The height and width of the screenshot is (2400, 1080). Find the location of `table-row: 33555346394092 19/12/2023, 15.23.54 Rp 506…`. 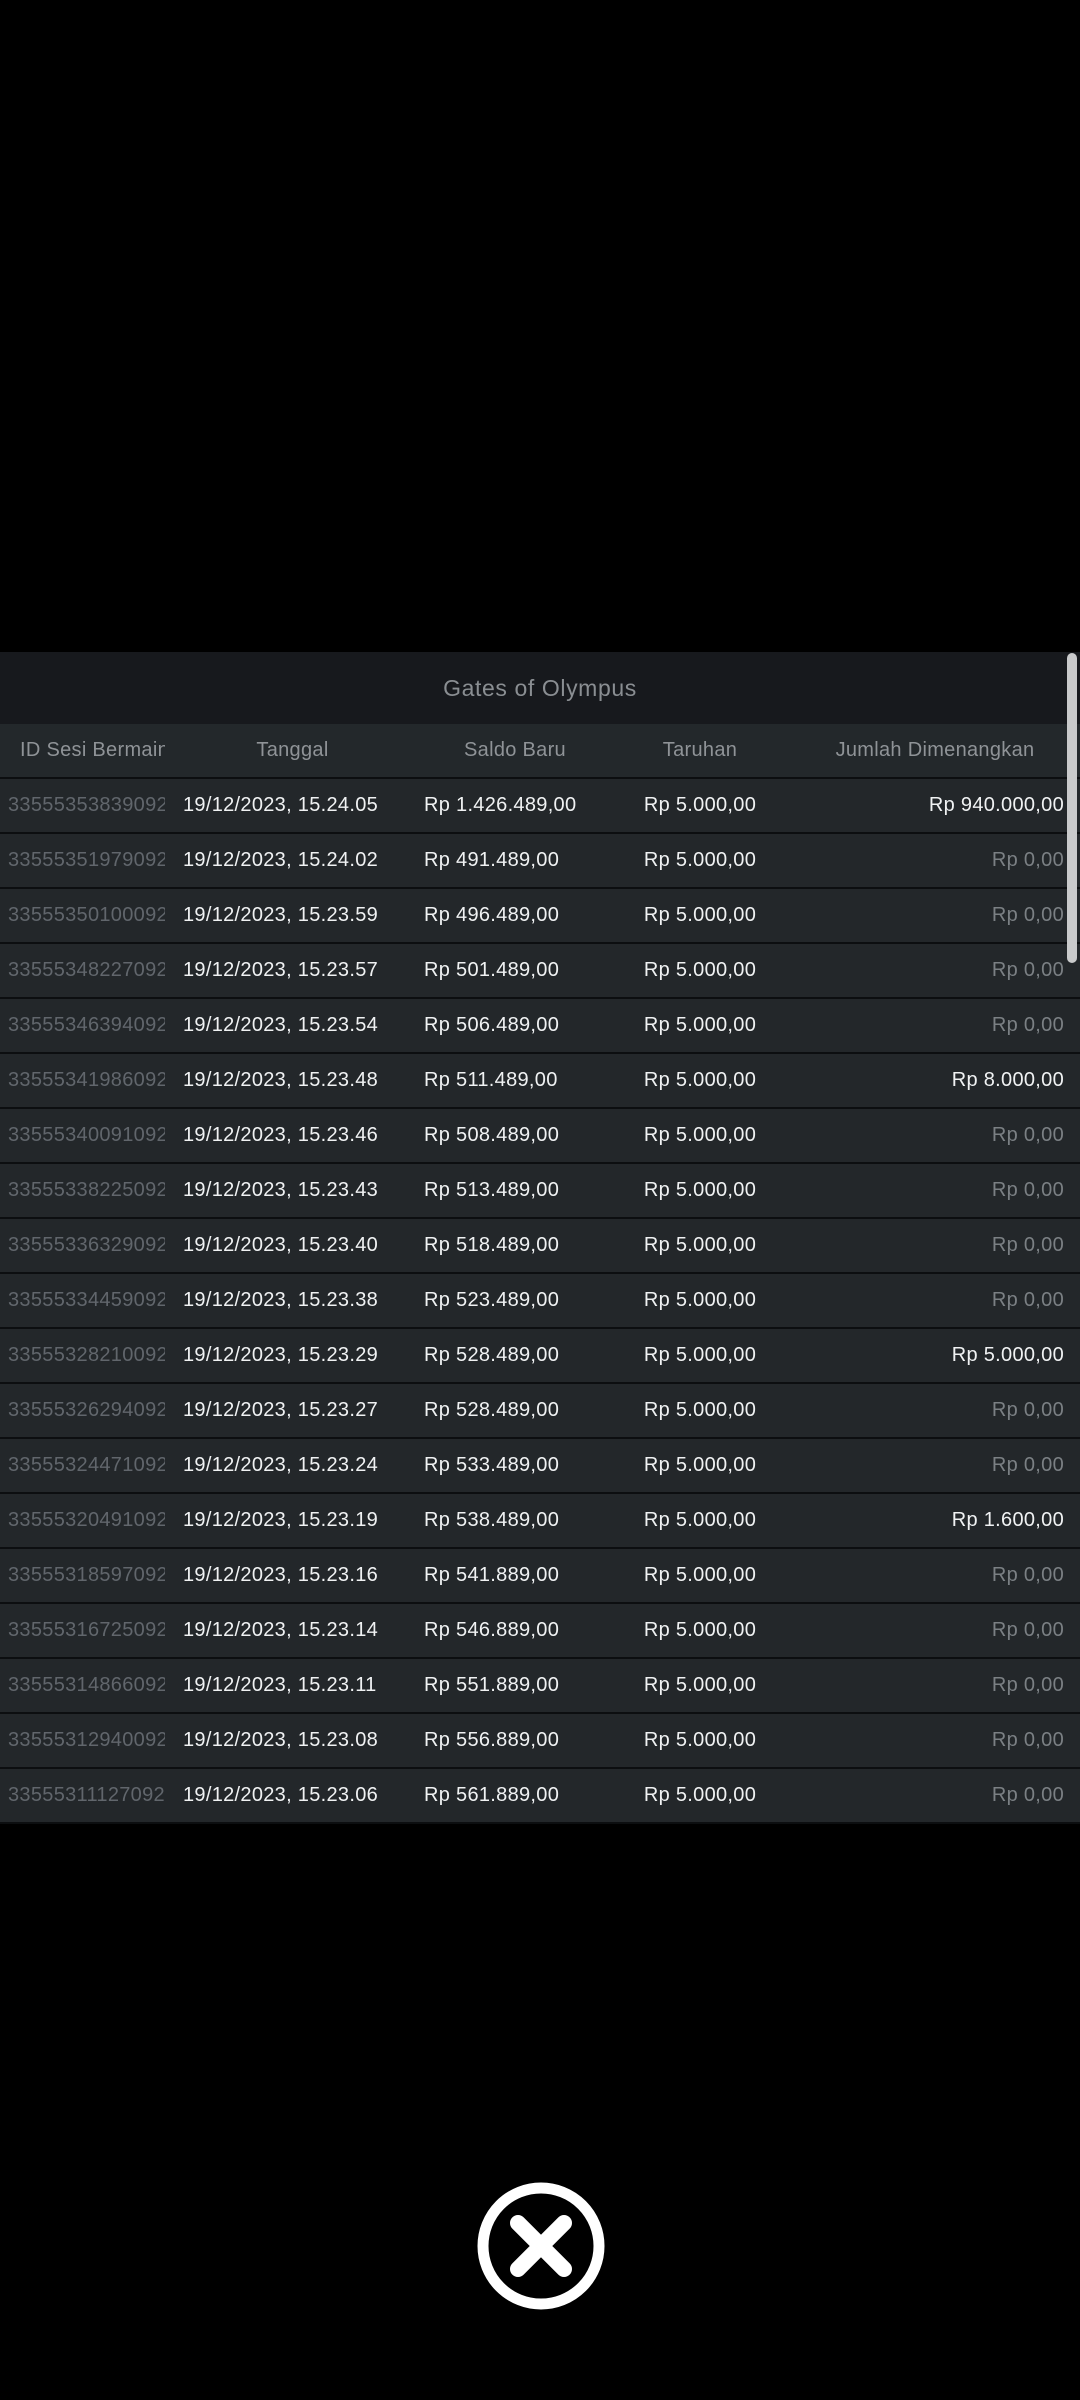

table-row: 33555346394092 19/12/2023, 15.23.54 Rp 506… is located at coordinates (540, 1026).